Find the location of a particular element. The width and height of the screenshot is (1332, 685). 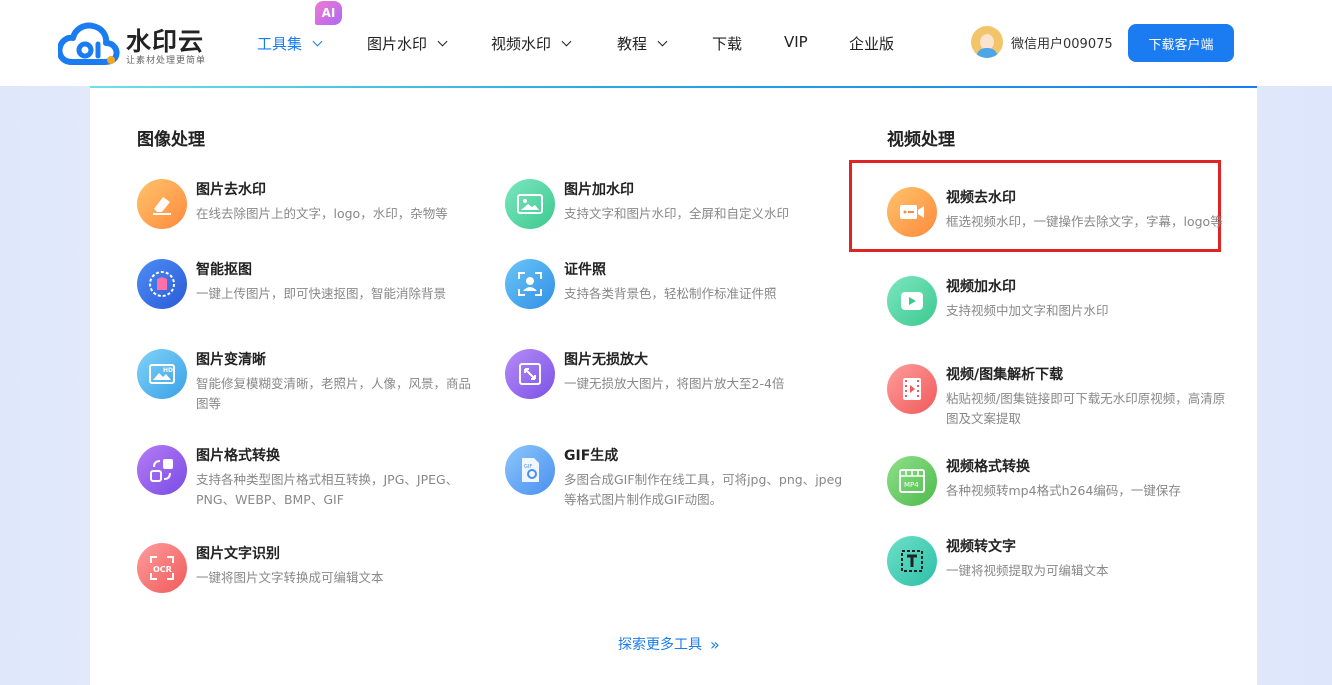

user-account: 微信用户009075 is located at coordinates (1042, 42).